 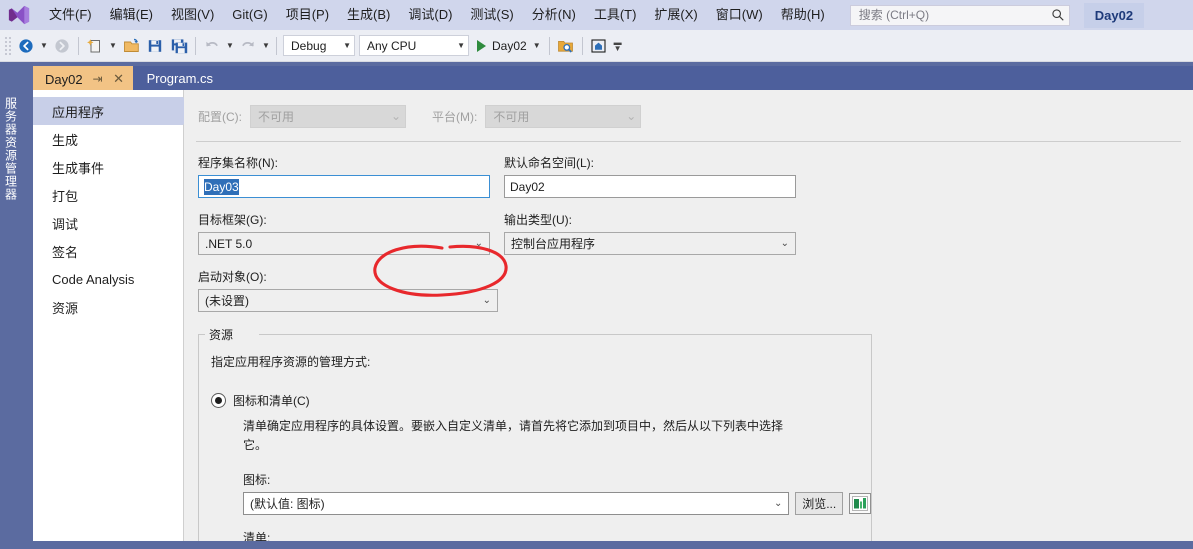 I want to click on menu-item-analyze: 分析(N), so click(x=554, y=15).